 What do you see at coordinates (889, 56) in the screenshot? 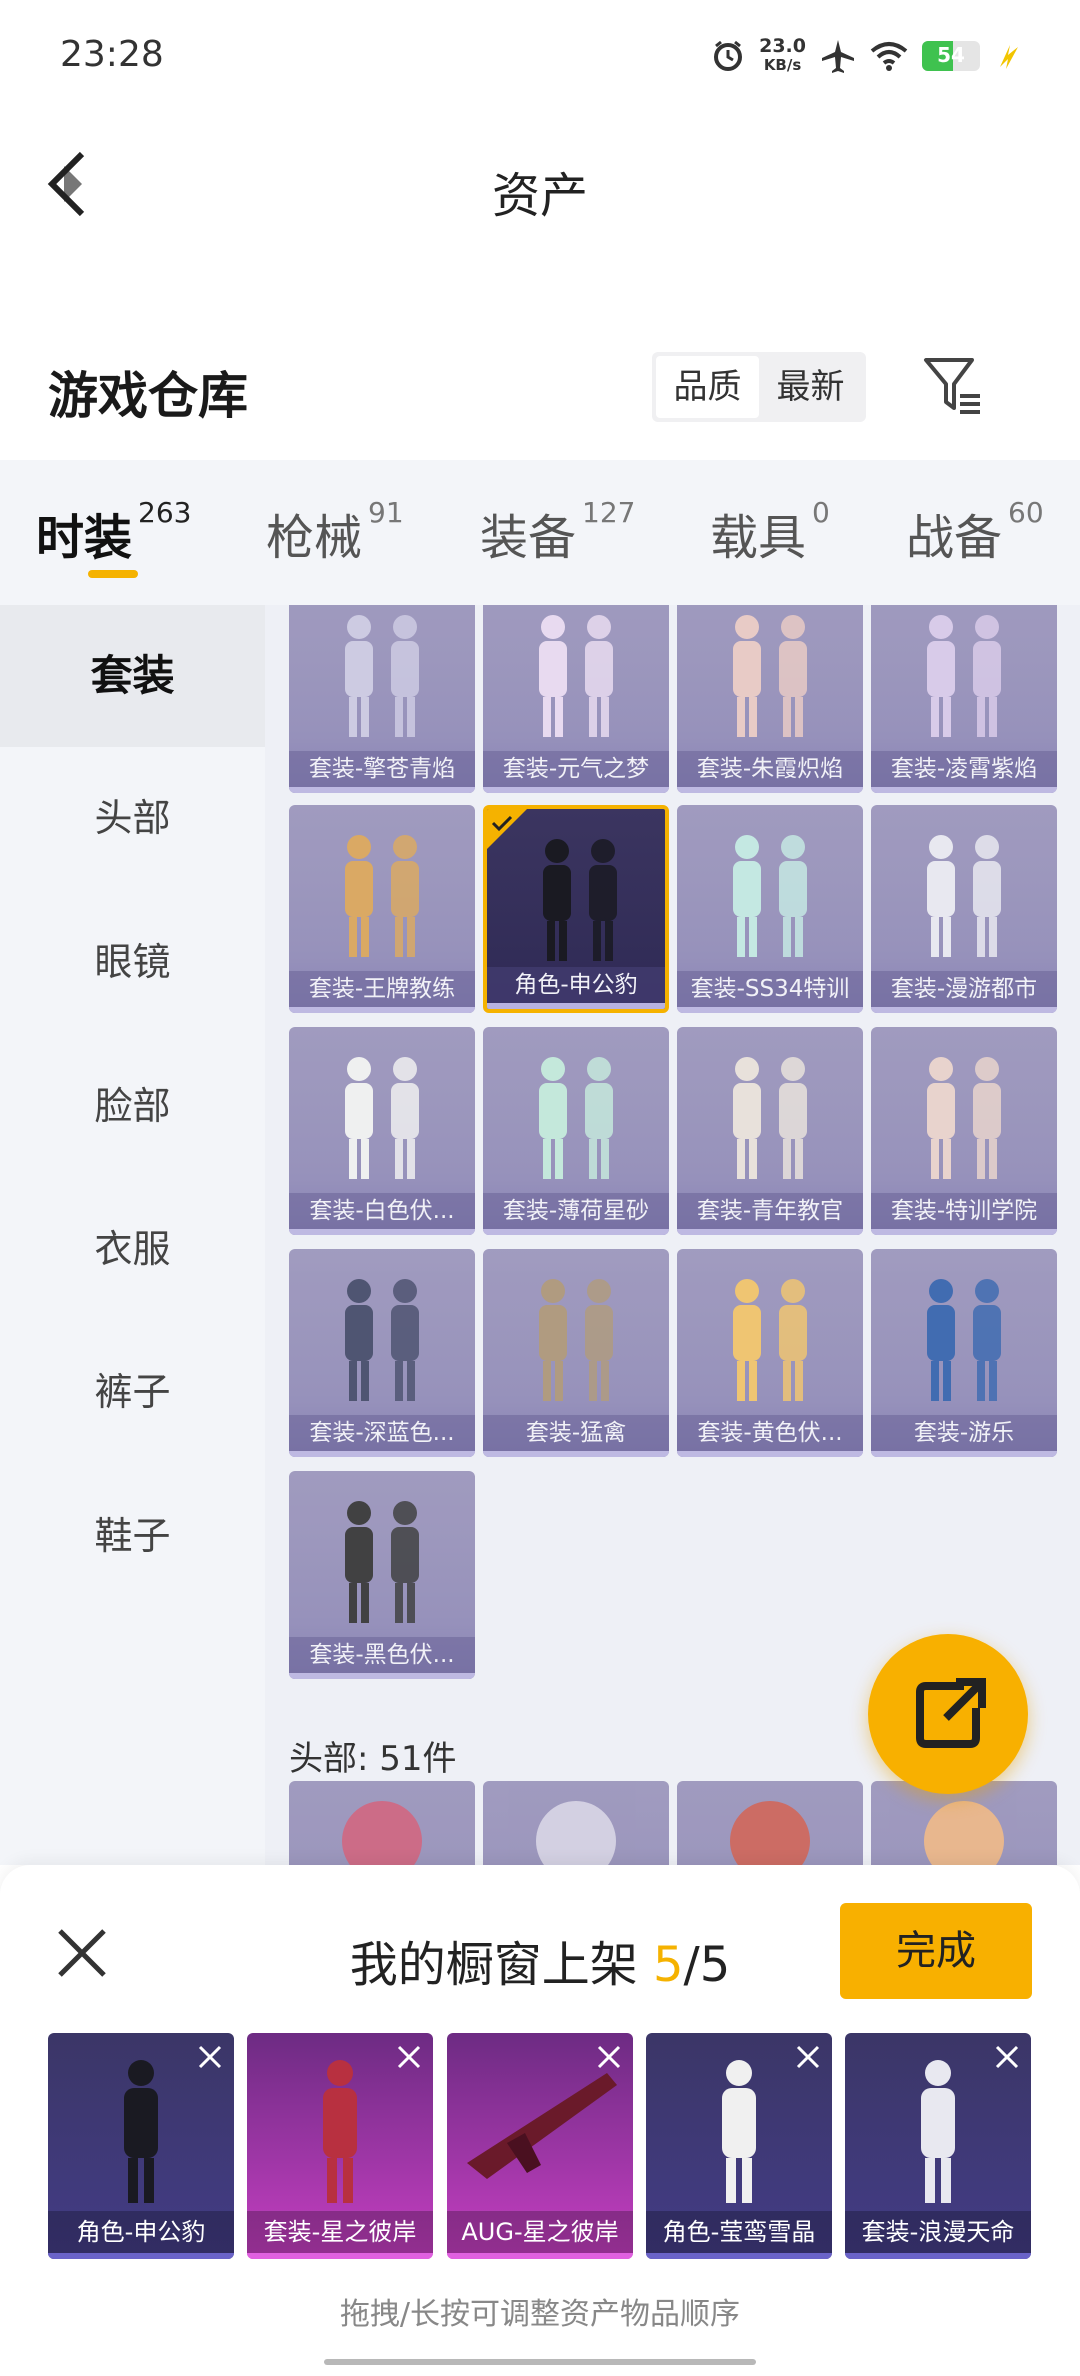
I see `wifi-icon` at bounding box center [889, 56].